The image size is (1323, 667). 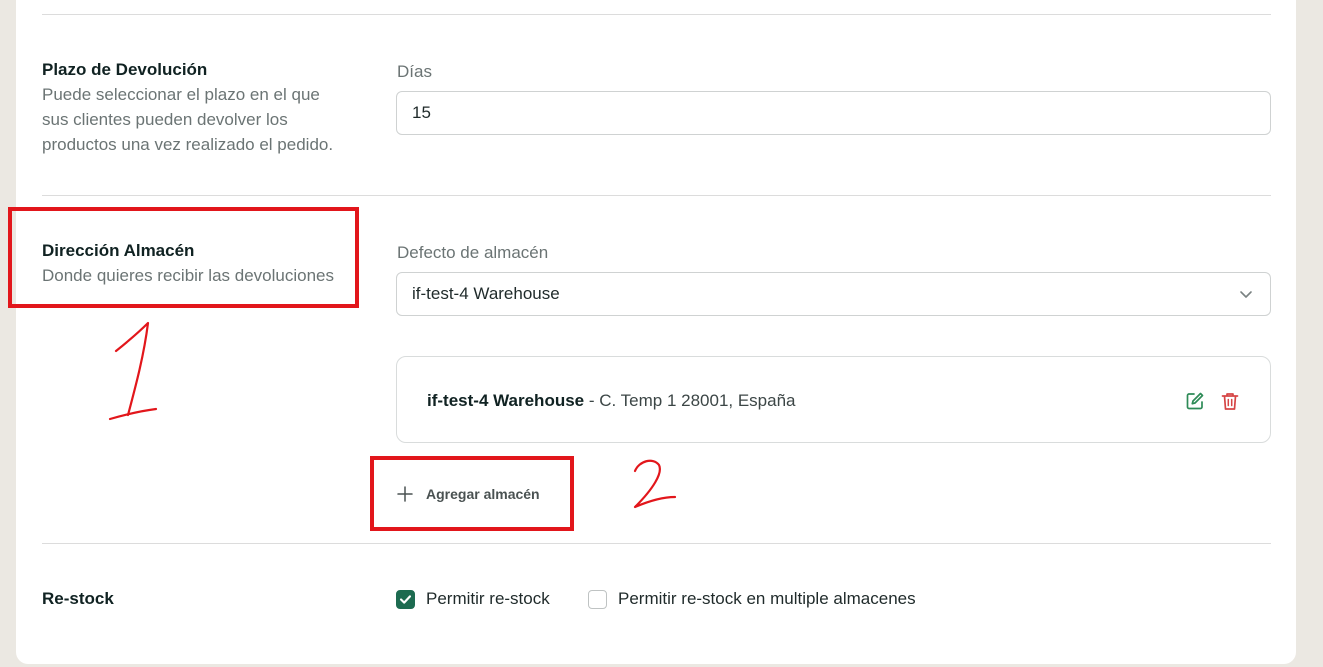 I want to click on allow-restock-label: Permitir re-stock, so click(x=488, y=598).